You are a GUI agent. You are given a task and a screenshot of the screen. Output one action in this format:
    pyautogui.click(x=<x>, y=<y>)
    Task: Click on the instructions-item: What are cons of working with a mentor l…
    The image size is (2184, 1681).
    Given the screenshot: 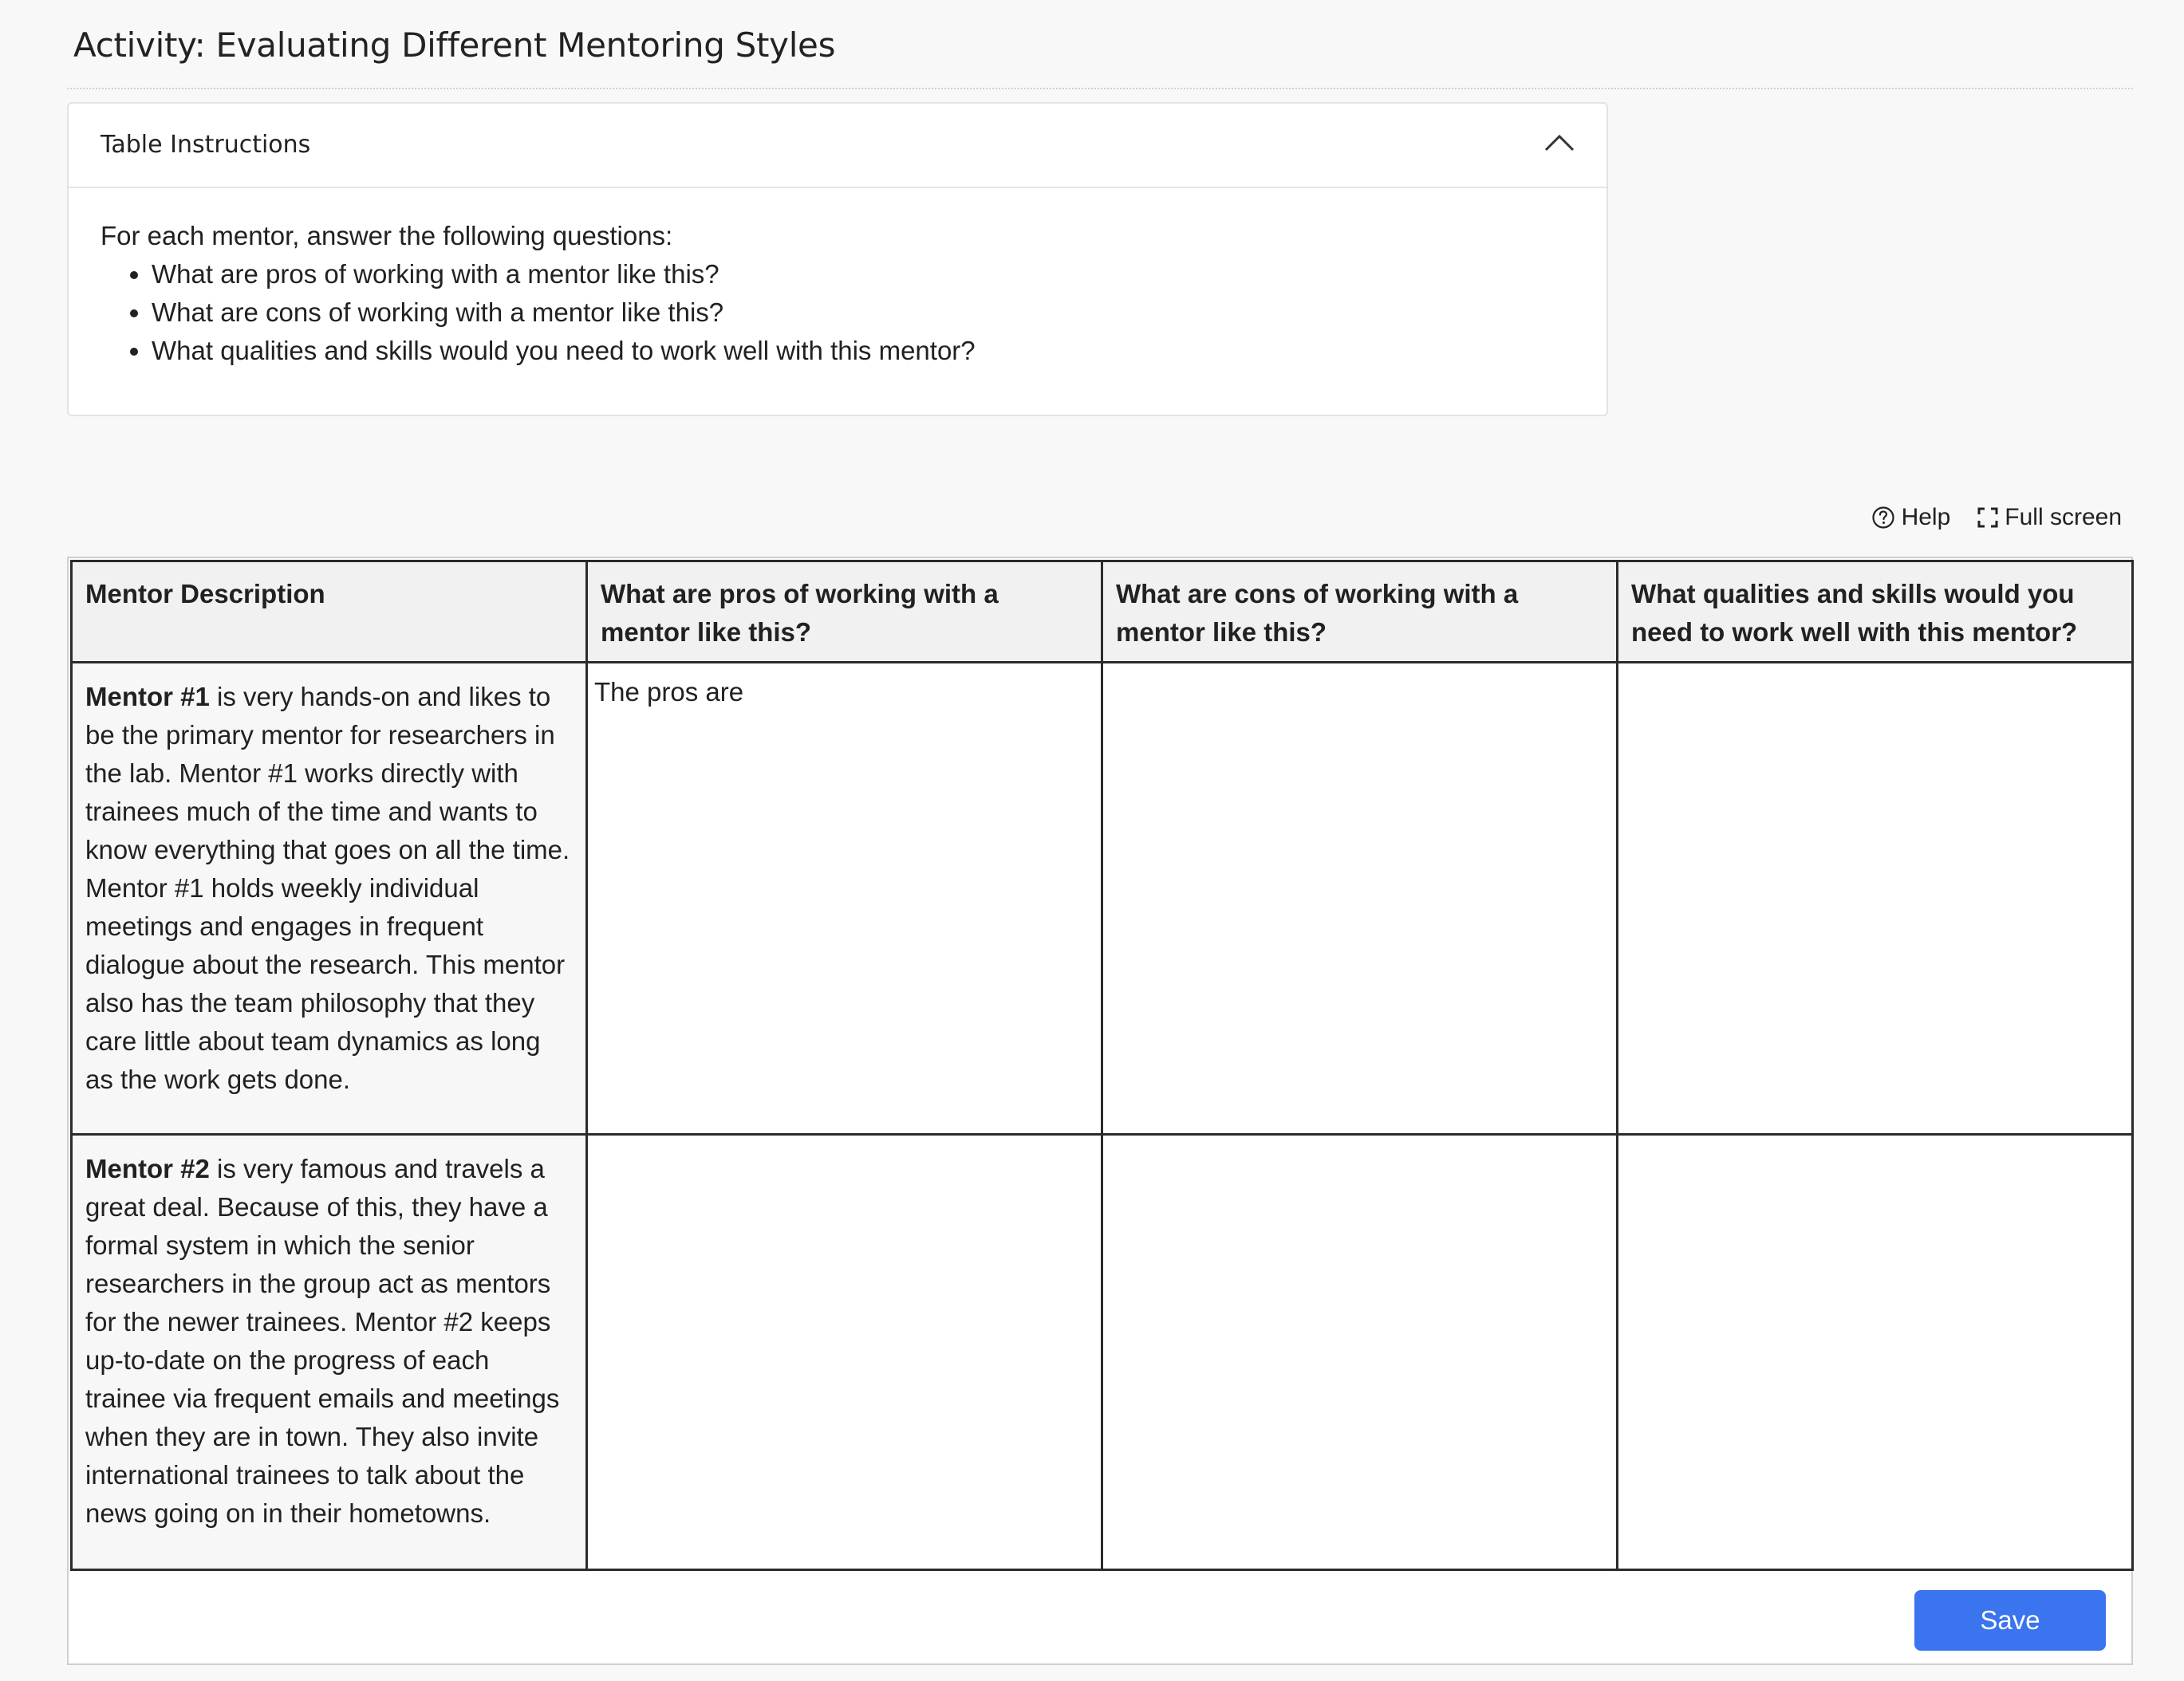 What is the action you would take?
    pyautogui.click(x=863, y=312)
    